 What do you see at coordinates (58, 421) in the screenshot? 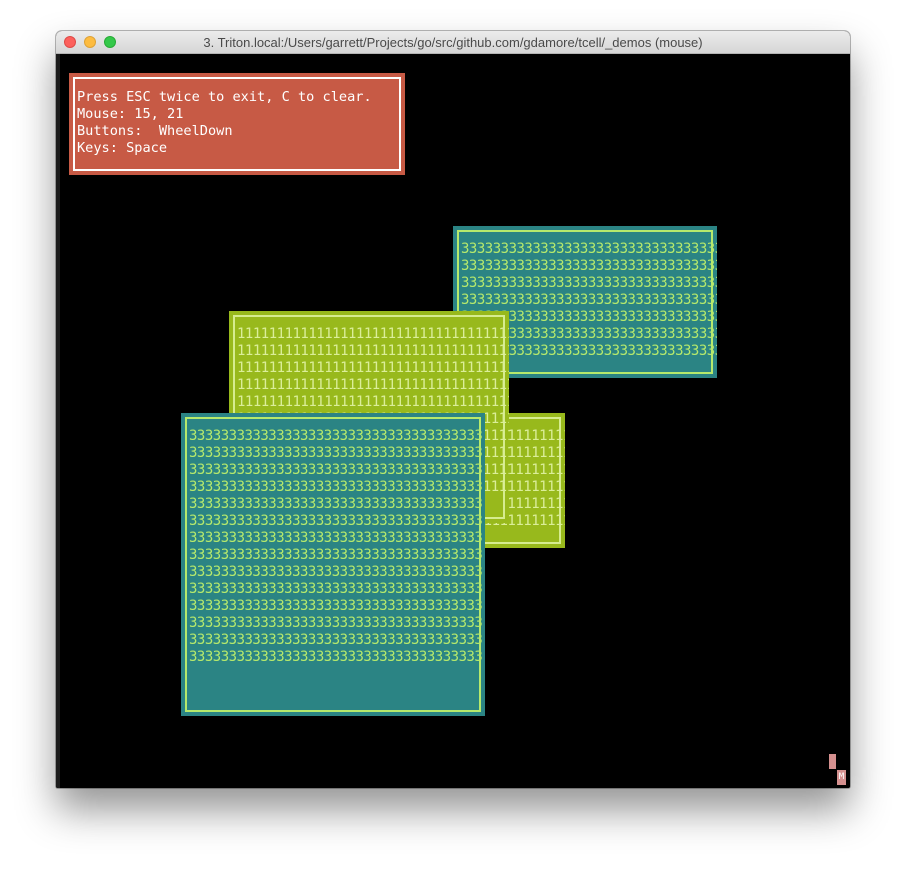
I see `terminal-left-edge` at bounding box center [58, 421].